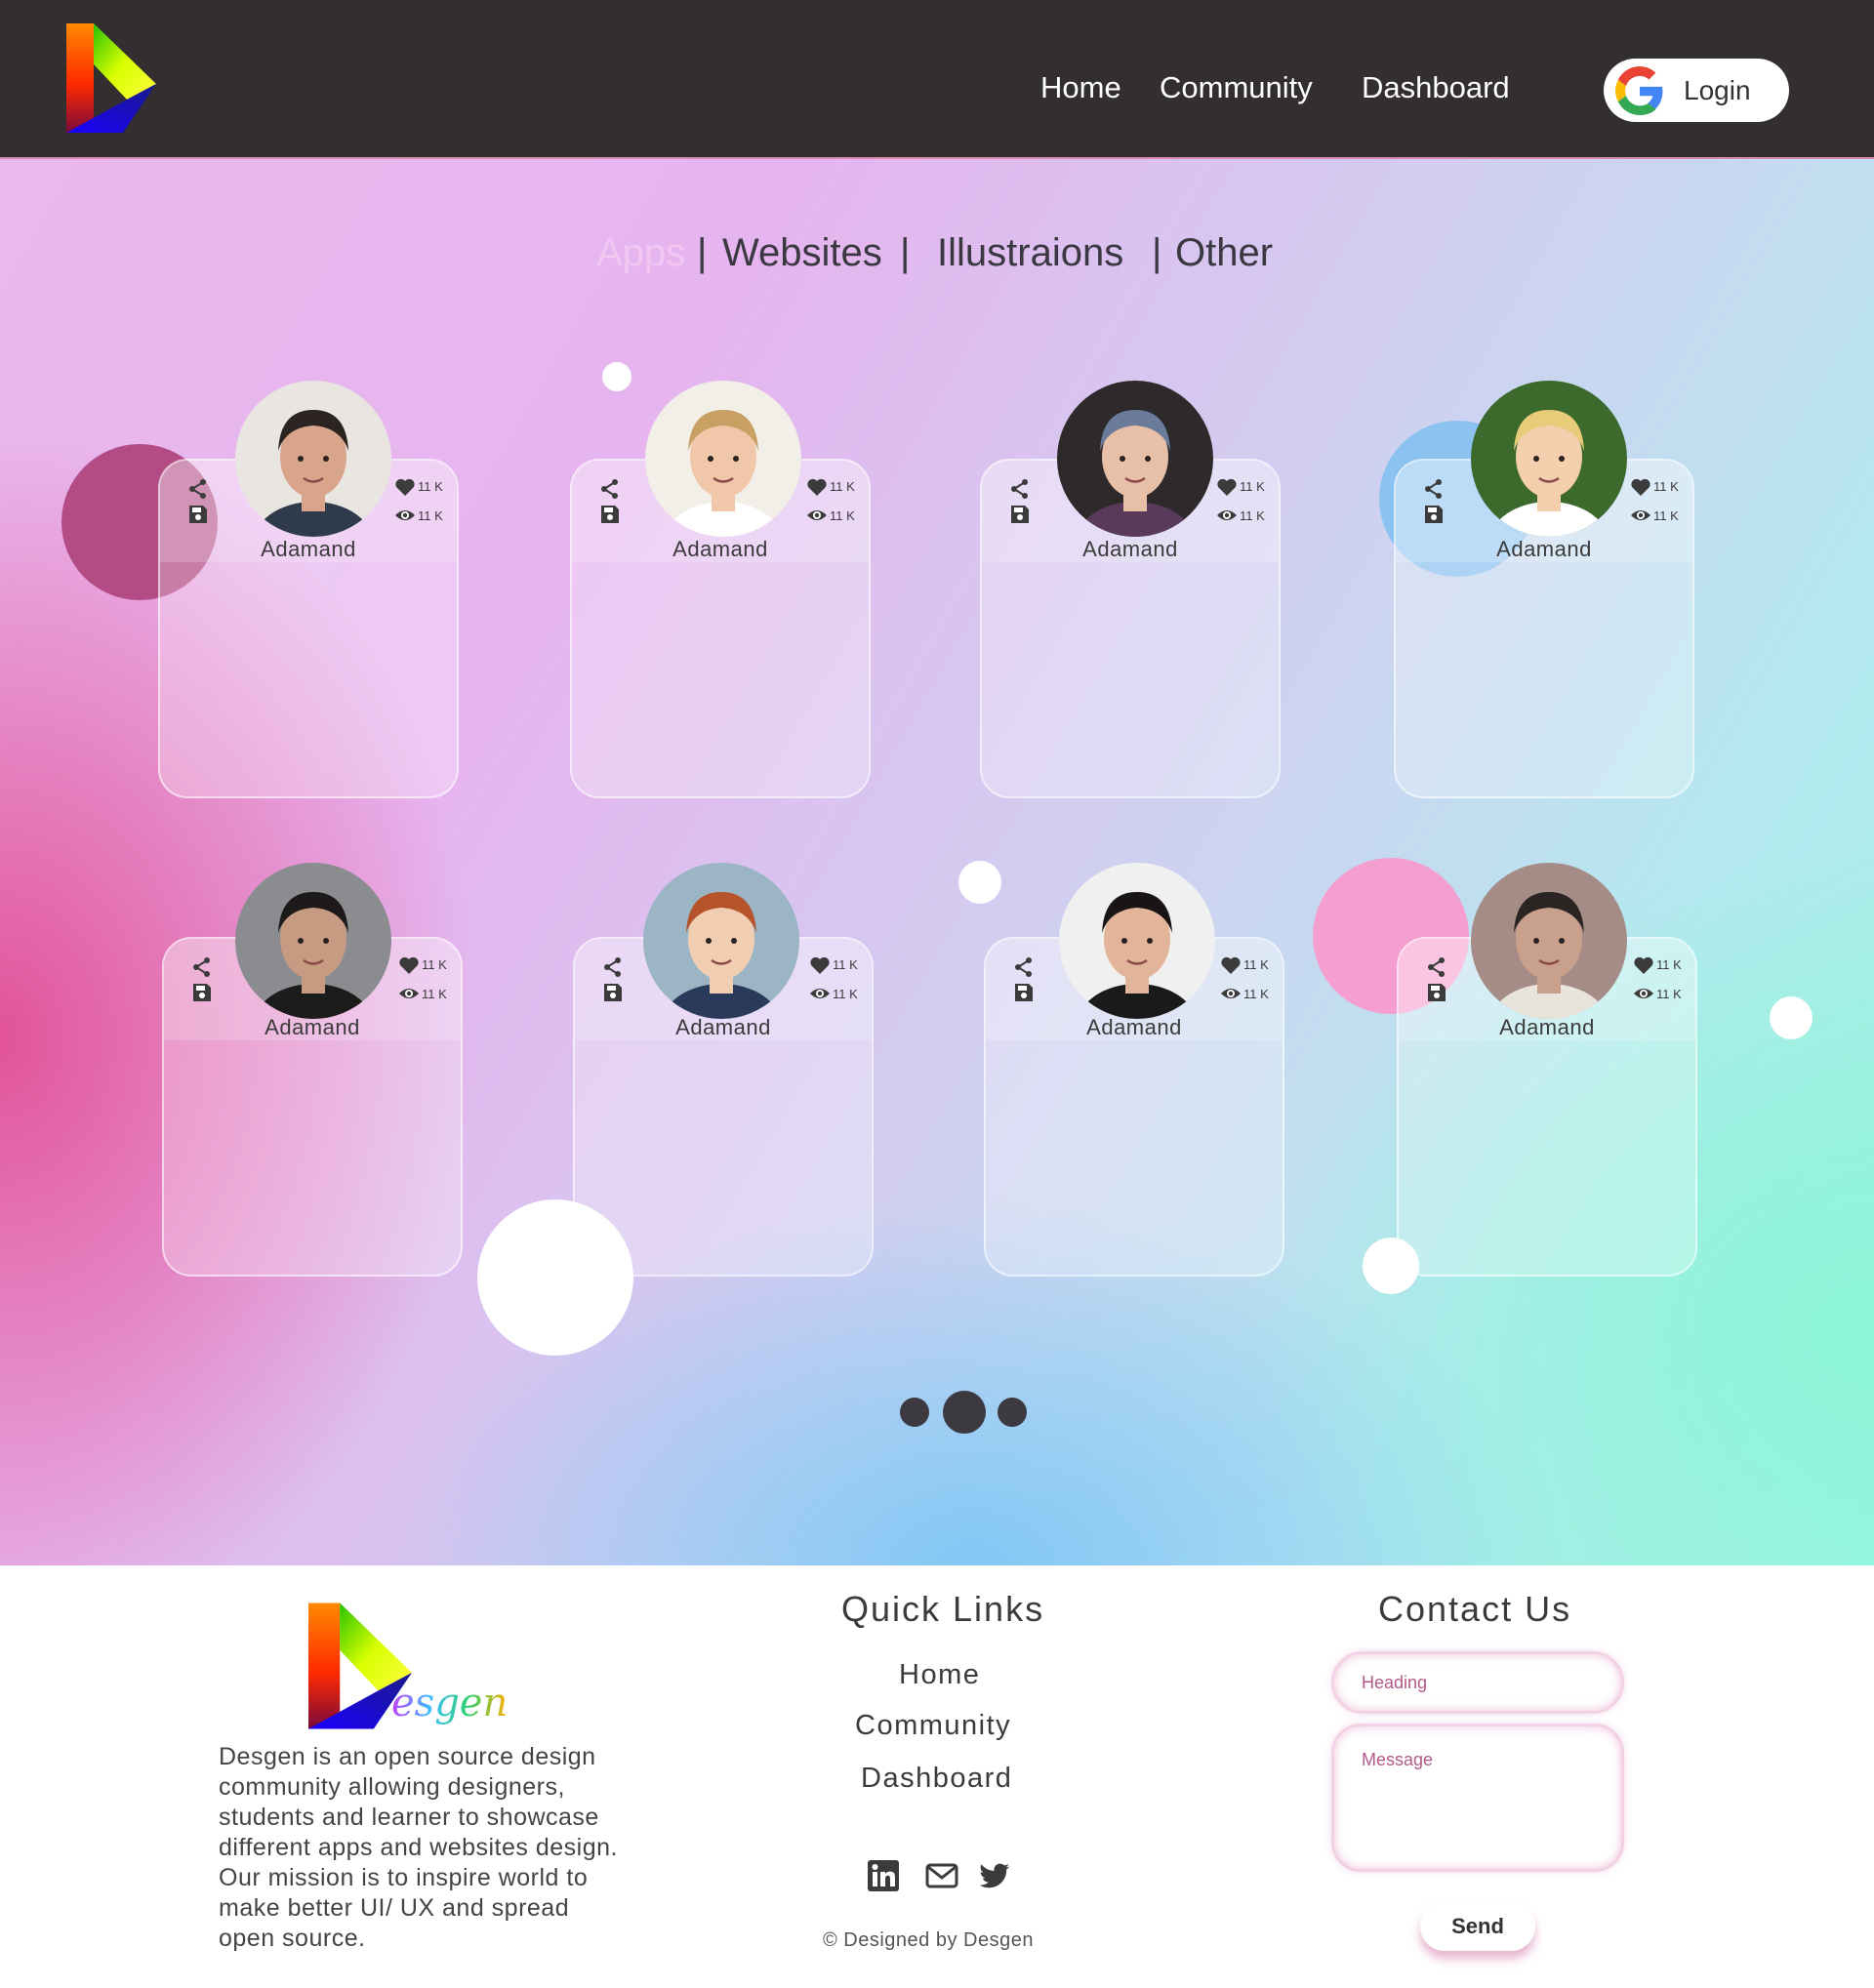  What do you see at coordinates (1236, 87) in the screenshot?
I see `nav-community-link: Community` at bounding box center [1236, 87].